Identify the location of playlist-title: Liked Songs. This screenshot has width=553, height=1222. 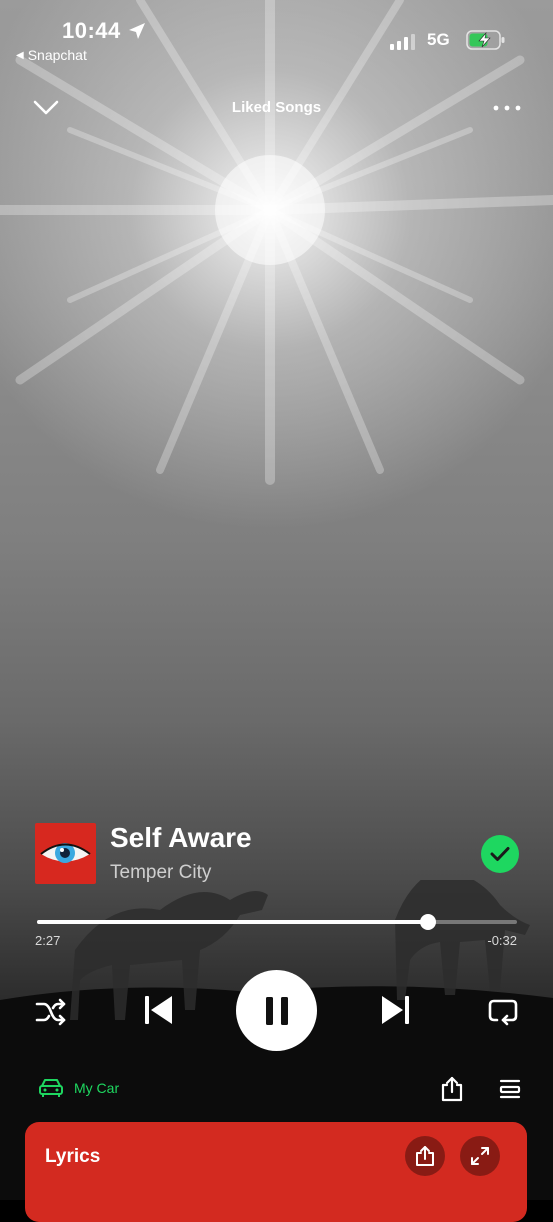
(276, 107).